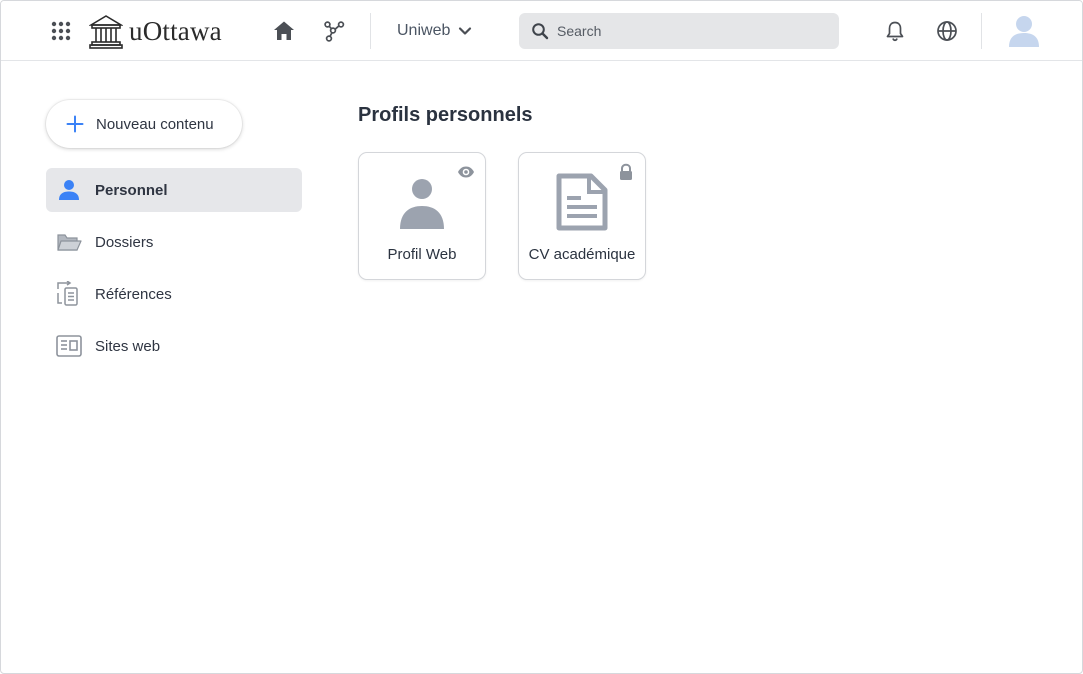 This screenshot has width=1083, height=674. What do you see at coordinates (69, 294) in the screenshot?
I see `references-icon` at bounding box center [69, 294].